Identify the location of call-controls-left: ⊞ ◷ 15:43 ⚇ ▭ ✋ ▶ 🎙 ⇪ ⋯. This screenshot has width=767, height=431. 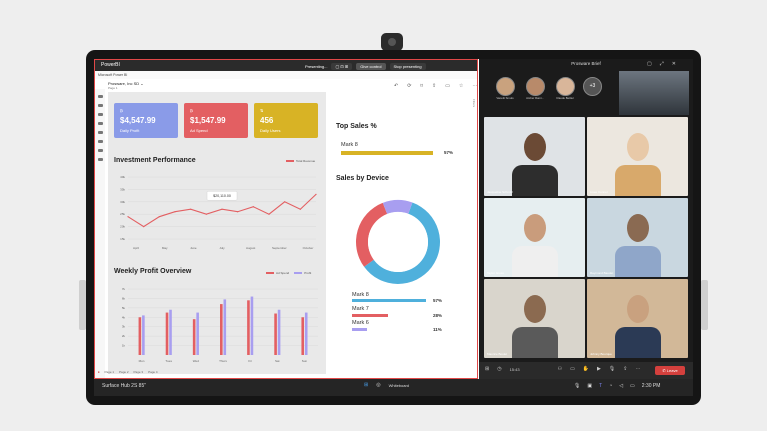
(562, 369).